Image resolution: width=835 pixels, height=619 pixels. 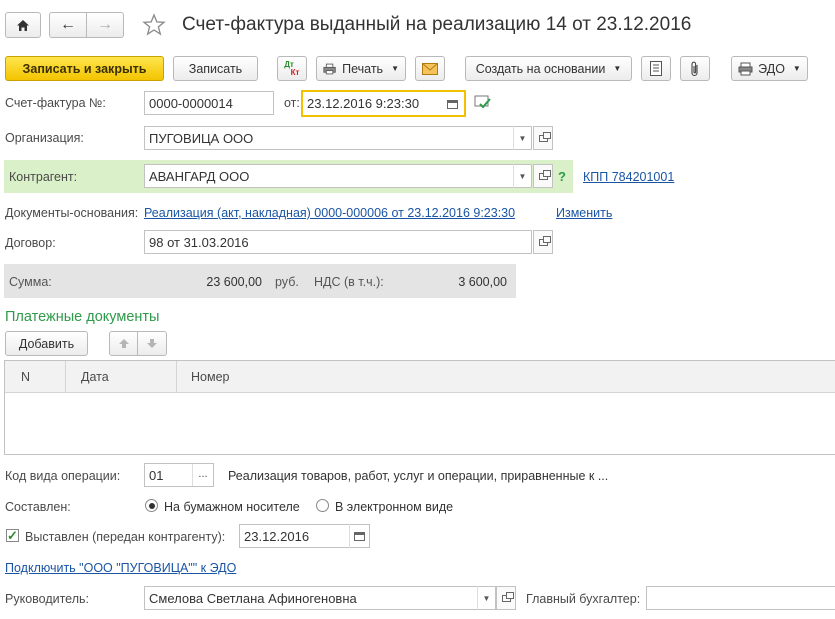 I want to click on organization-open-button, so click(x=543, y=138).